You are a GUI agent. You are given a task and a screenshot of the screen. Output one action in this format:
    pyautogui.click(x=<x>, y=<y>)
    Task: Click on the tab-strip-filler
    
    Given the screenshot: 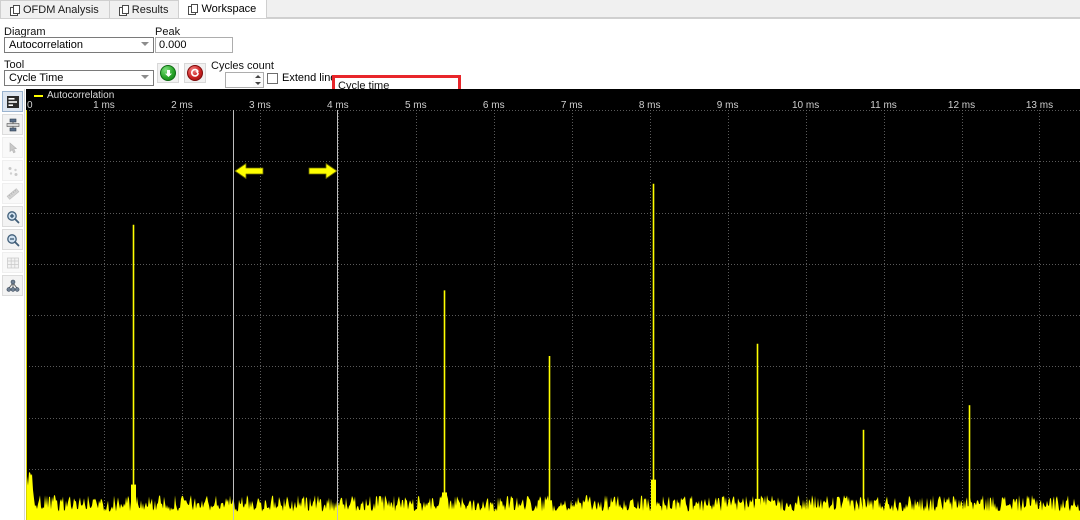 What is the action you would take?
    pyautogui.click(x=673, y=9)
    